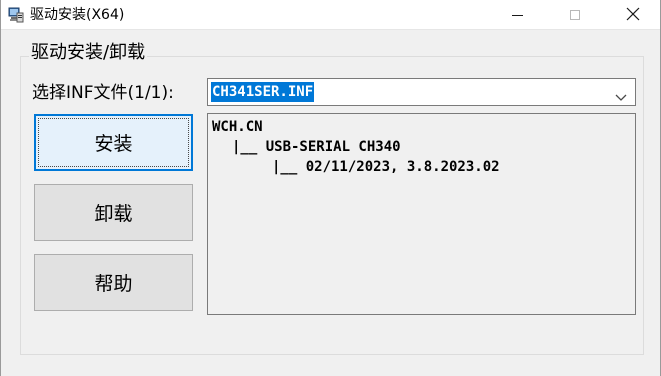 Image resolution: width=661 pixels, height=376 pixels. I want to click on close-button, so click(632, 15).